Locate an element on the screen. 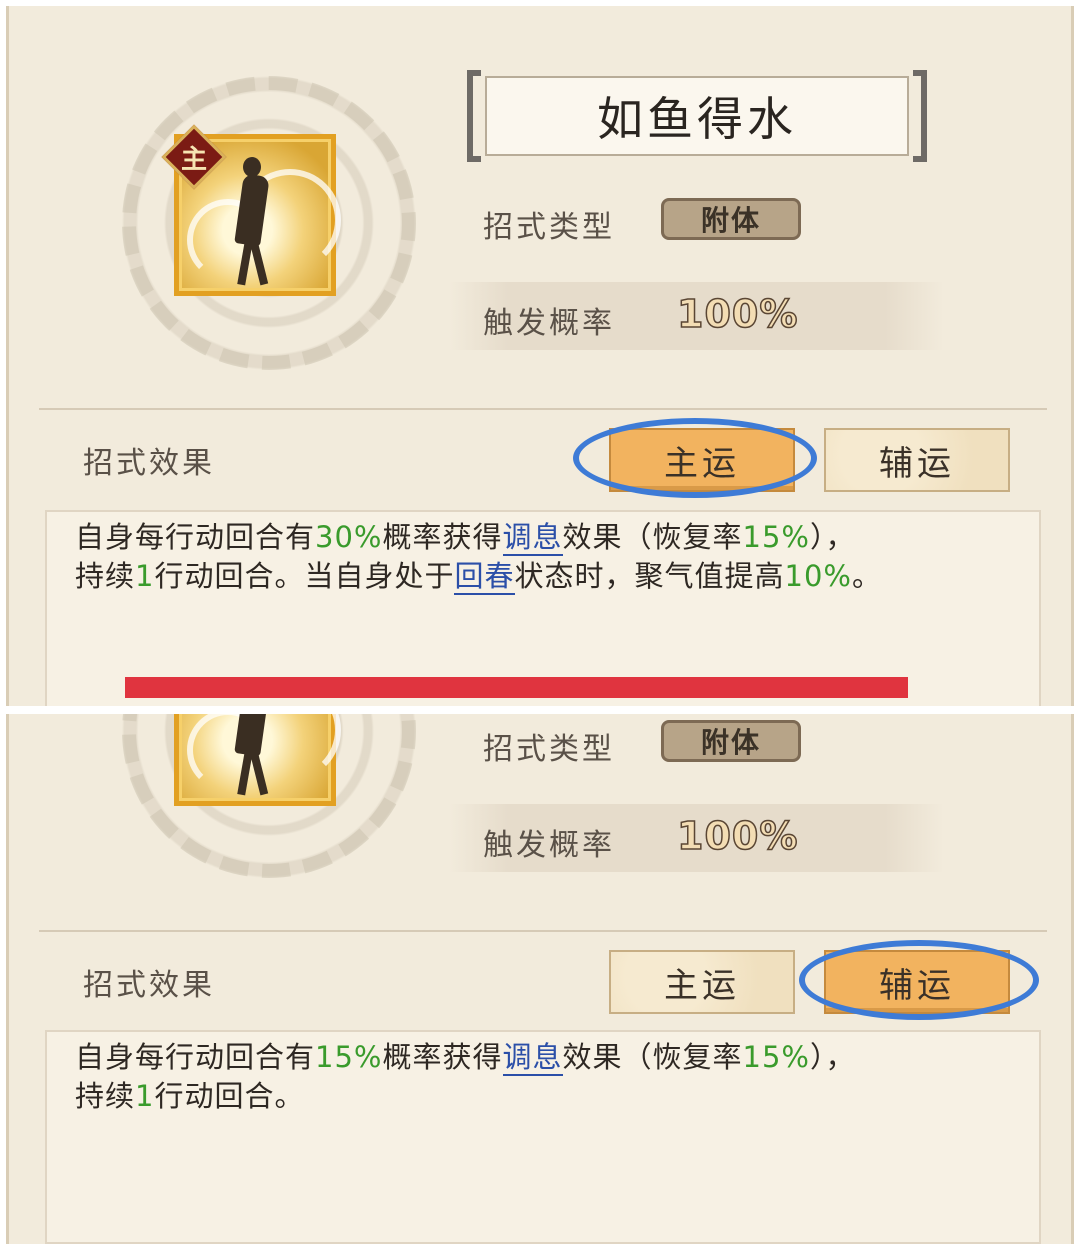 The height and width of the screenshot is (1247, 1080). main-badge-label: 主 is located at coordinates (193, 159).